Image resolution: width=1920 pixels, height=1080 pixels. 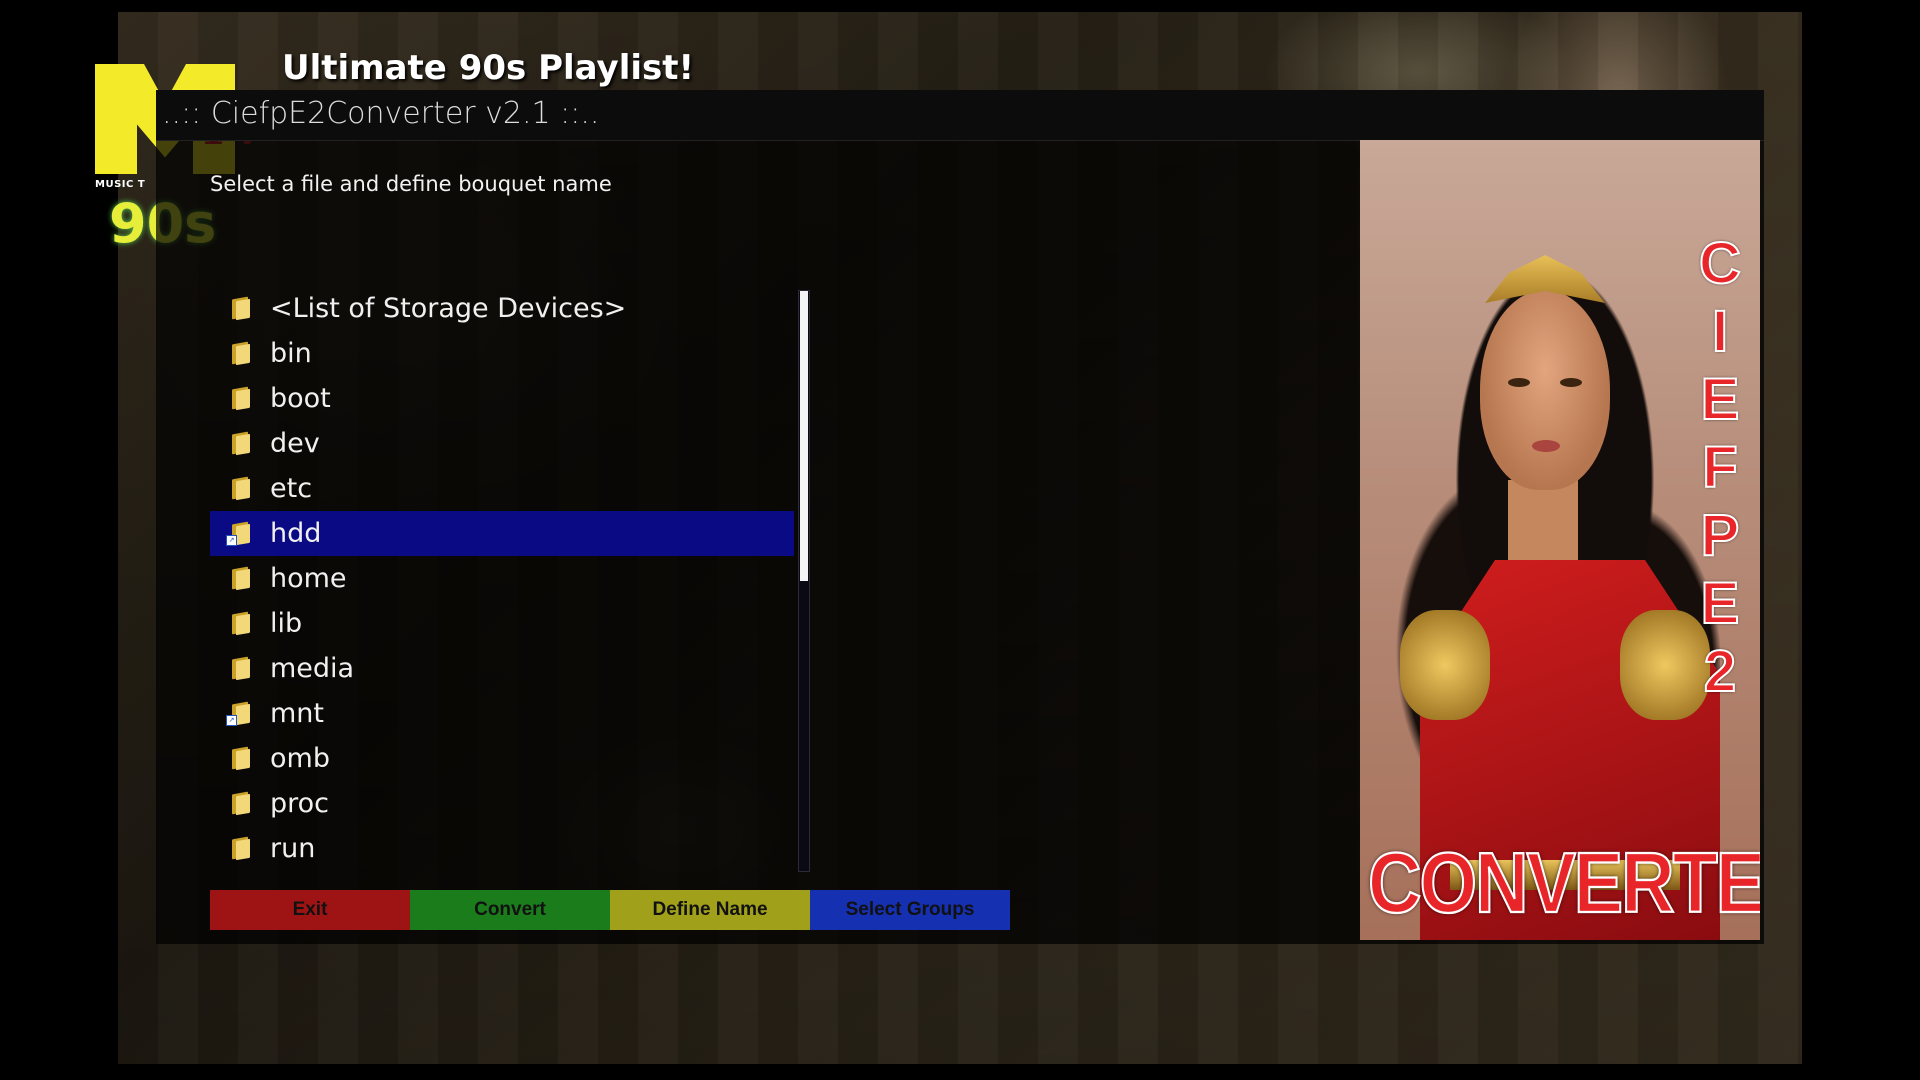 I want to click on convert-button: Convert, so click(x=510, y=910).